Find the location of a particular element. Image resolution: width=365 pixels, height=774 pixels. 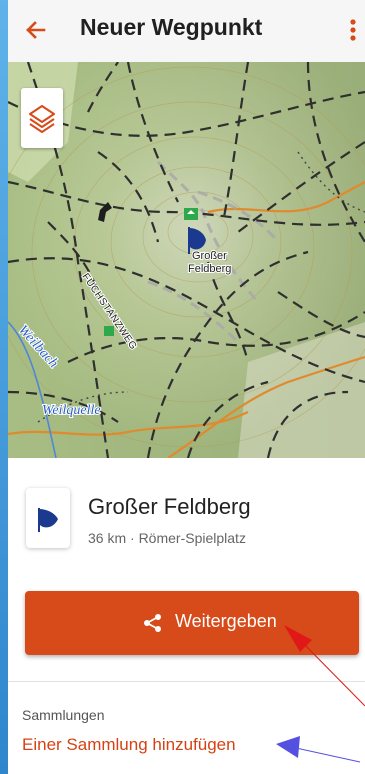

page-title: Neuer Wegpunkt is located at coordinates (171, 27).